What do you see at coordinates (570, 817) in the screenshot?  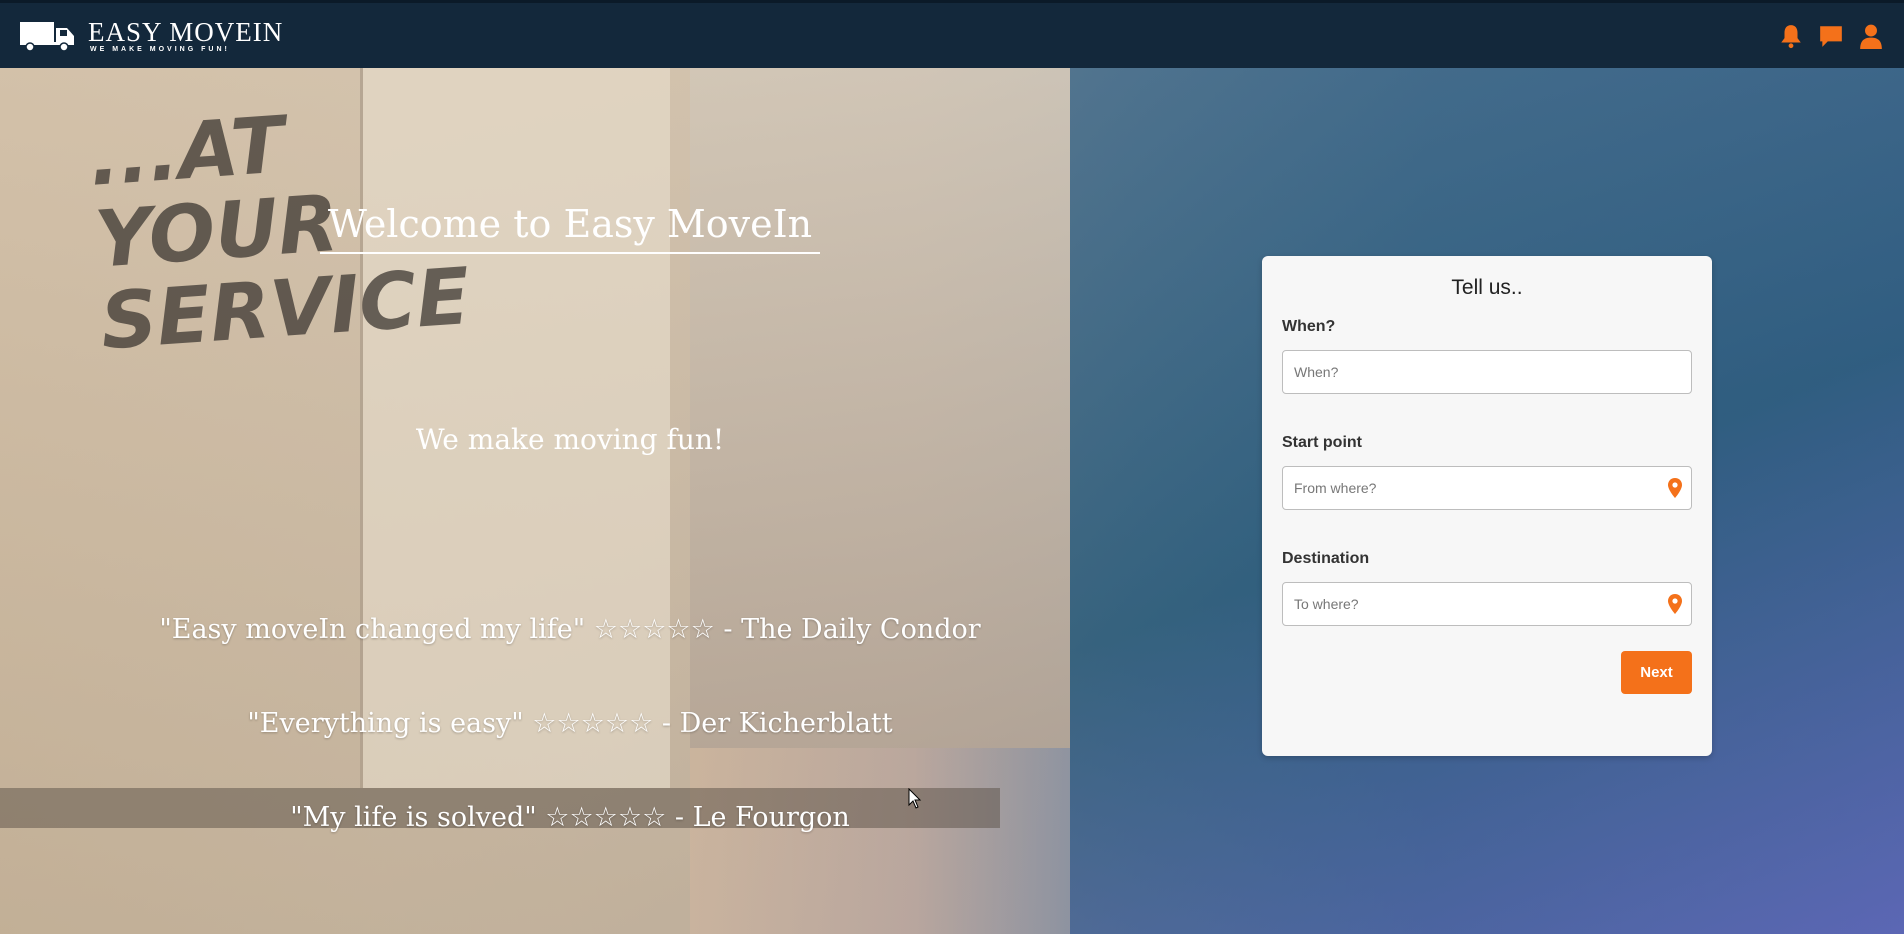 I see `testimonial-quote: "My life is solved" ☆☆☆☆☆ - Le Fourgon` at bounding box center [570, 817].